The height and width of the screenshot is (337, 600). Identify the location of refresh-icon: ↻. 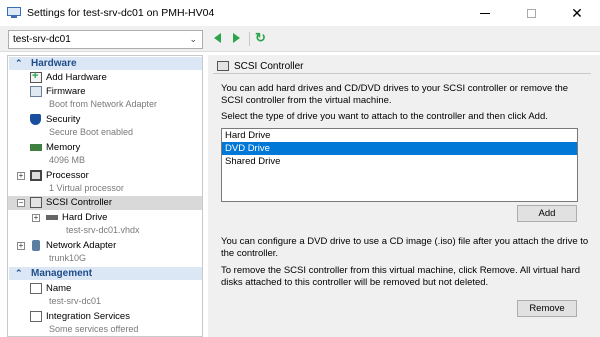
(260, 38).